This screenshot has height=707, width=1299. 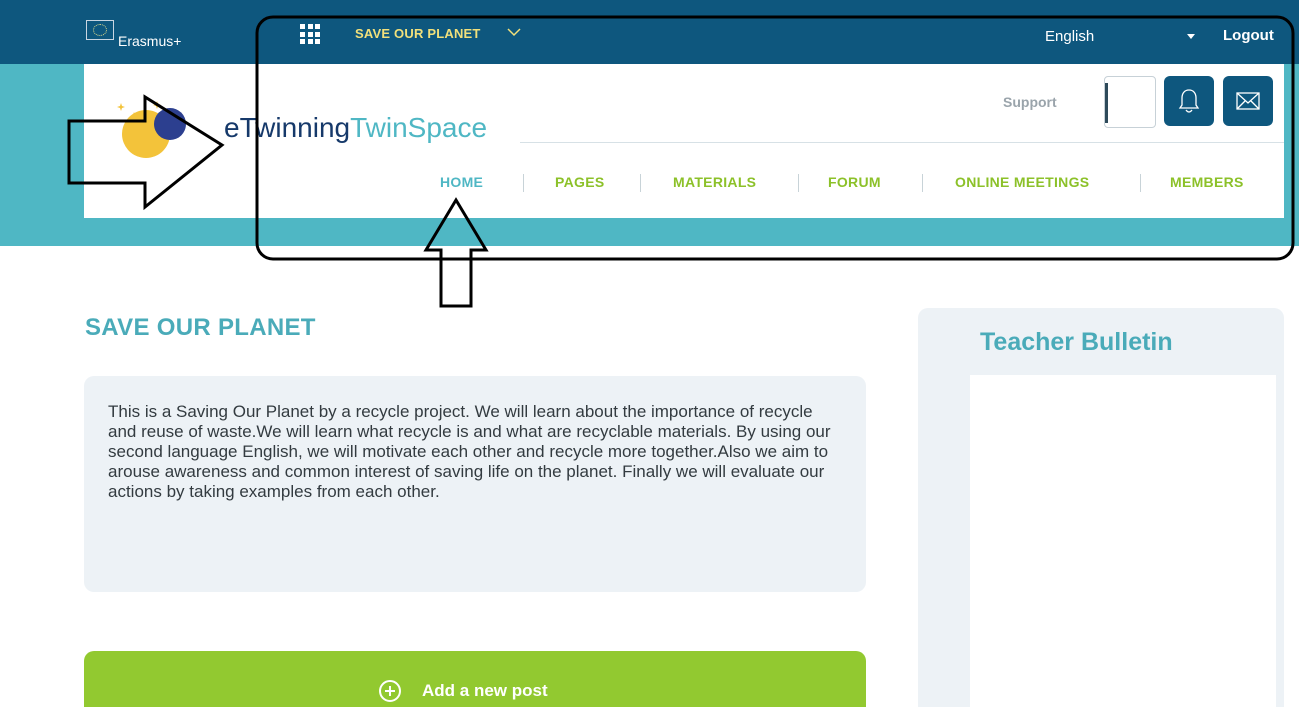 I want to click on messages-button, so click(x=1248, y=101).